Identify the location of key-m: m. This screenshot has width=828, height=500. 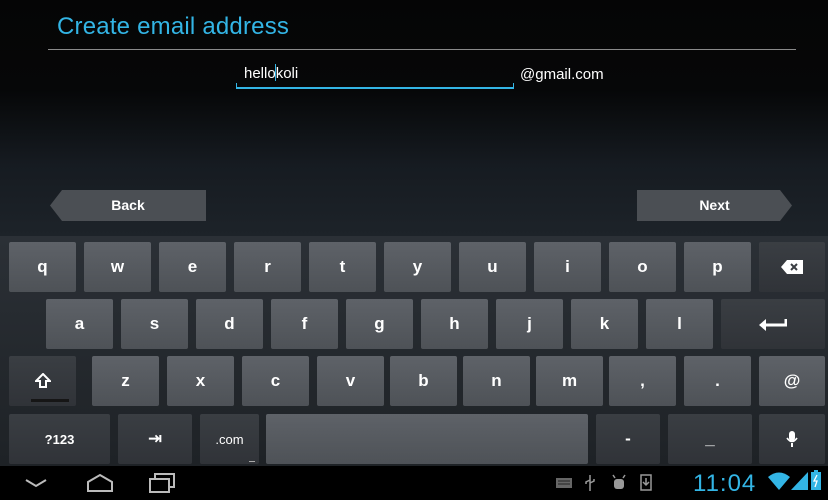
(569, 381).